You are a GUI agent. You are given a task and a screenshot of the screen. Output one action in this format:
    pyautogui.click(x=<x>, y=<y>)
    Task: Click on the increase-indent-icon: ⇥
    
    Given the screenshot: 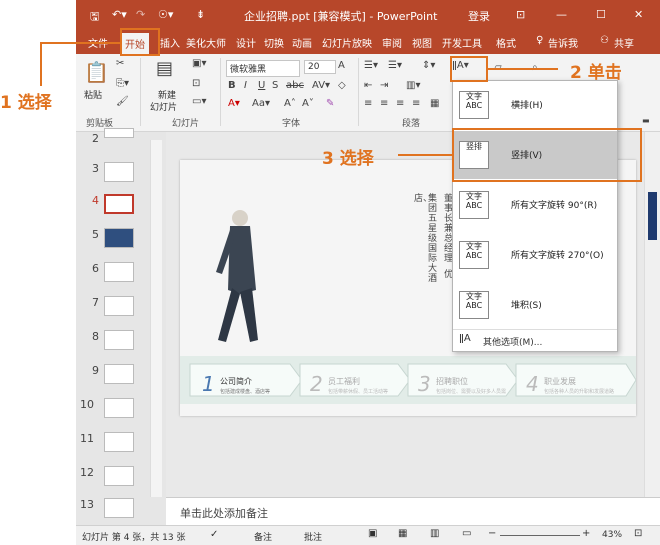 What is the action you would take?
    pyautogui.click(x=384, y=85)
    